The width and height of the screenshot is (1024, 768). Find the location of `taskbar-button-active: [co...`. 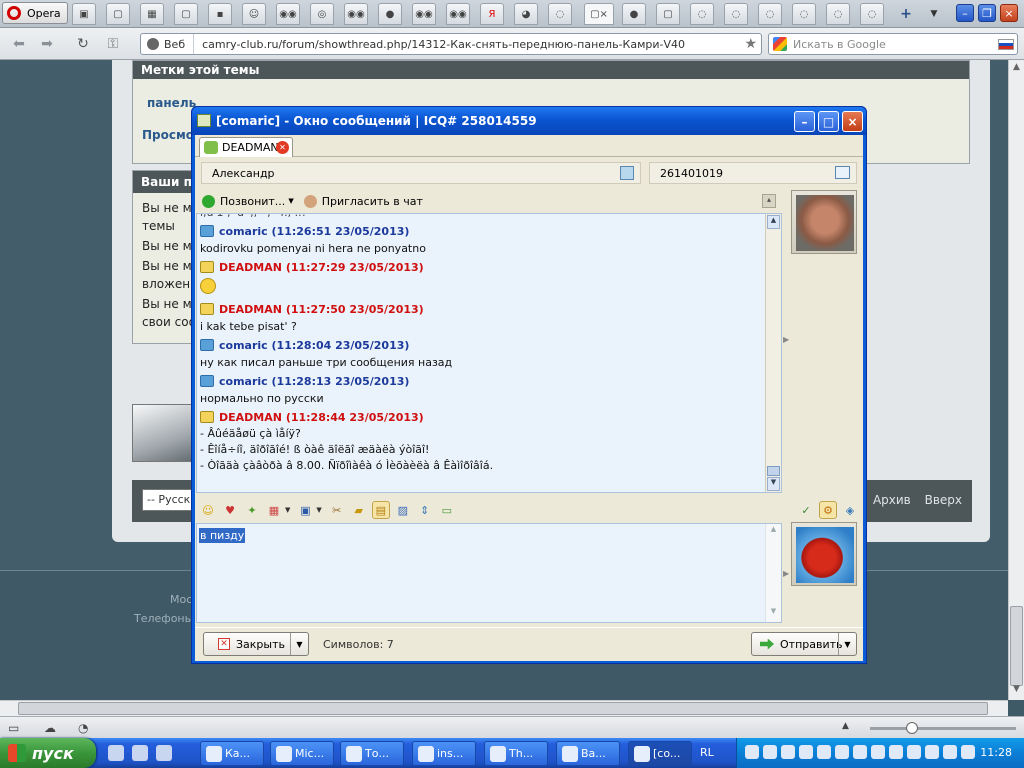

taskbar-button-active: [co... is located at coordinates (660, 753).